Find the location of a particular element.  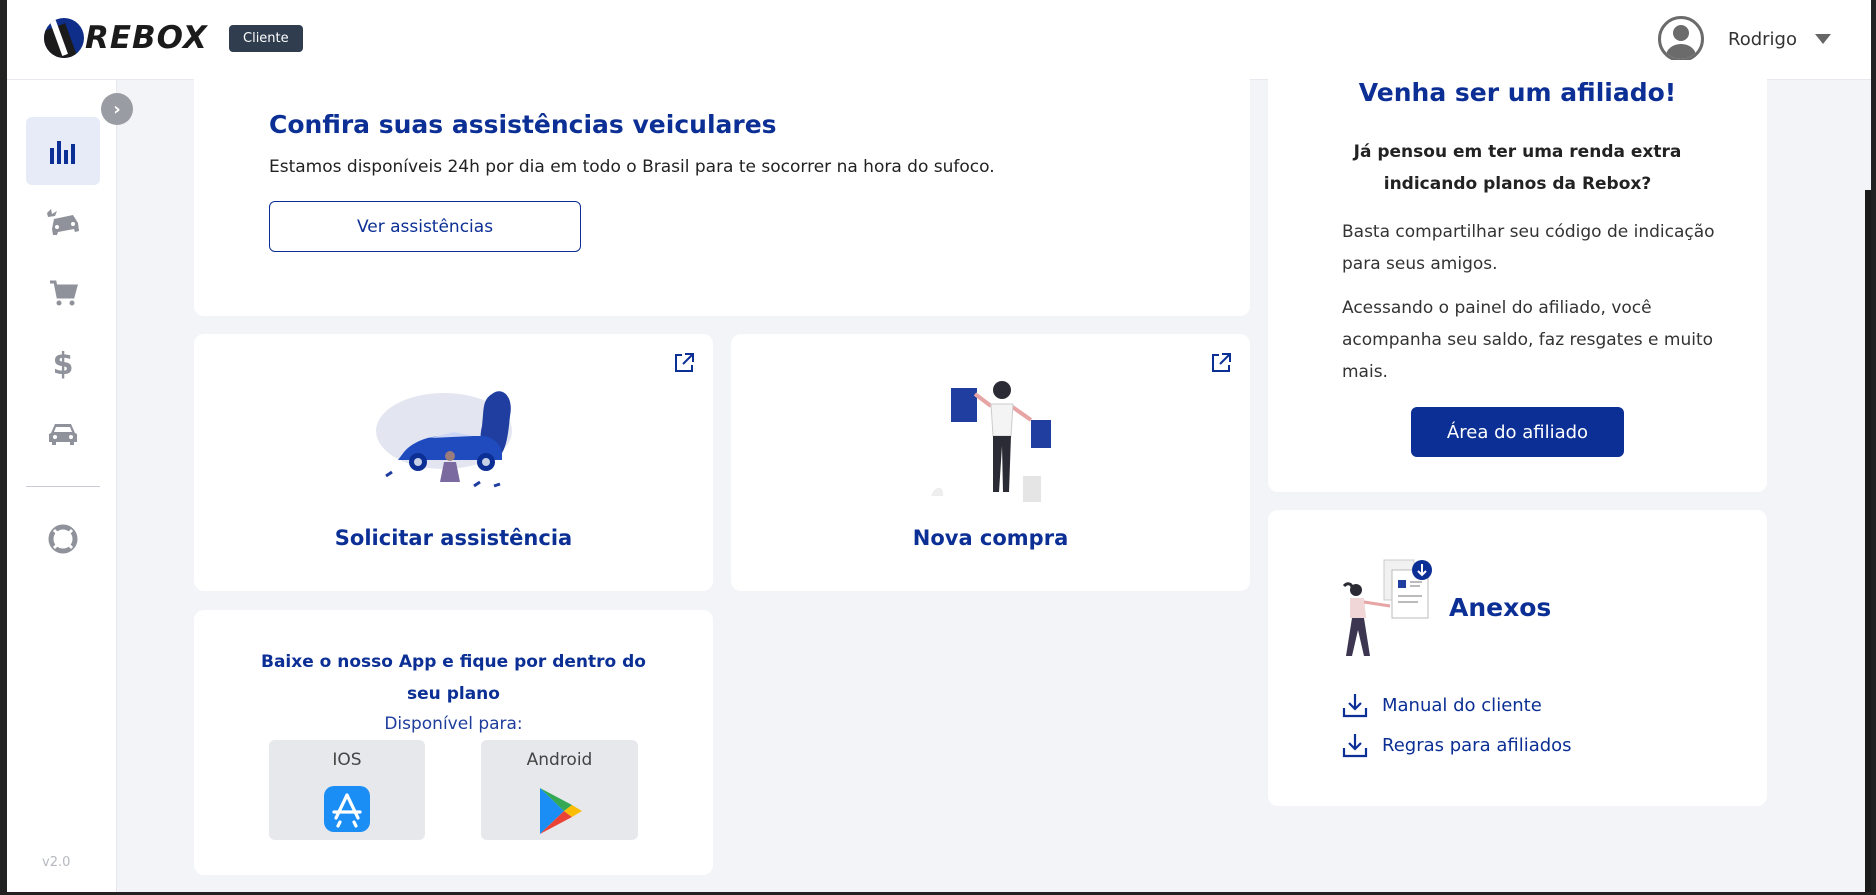

sidebar-item-veiculos is located at coordinates (63, 434).